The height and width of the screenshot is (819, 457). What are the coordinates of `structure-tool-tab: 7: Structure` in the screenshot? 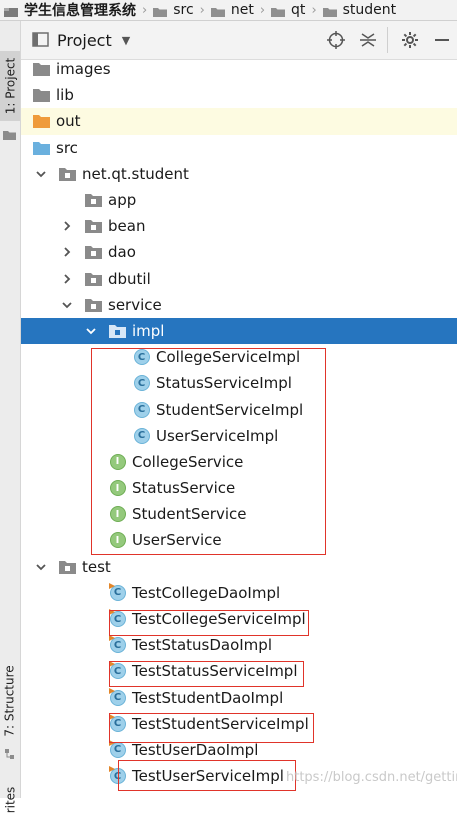 It's located at (10, 701).